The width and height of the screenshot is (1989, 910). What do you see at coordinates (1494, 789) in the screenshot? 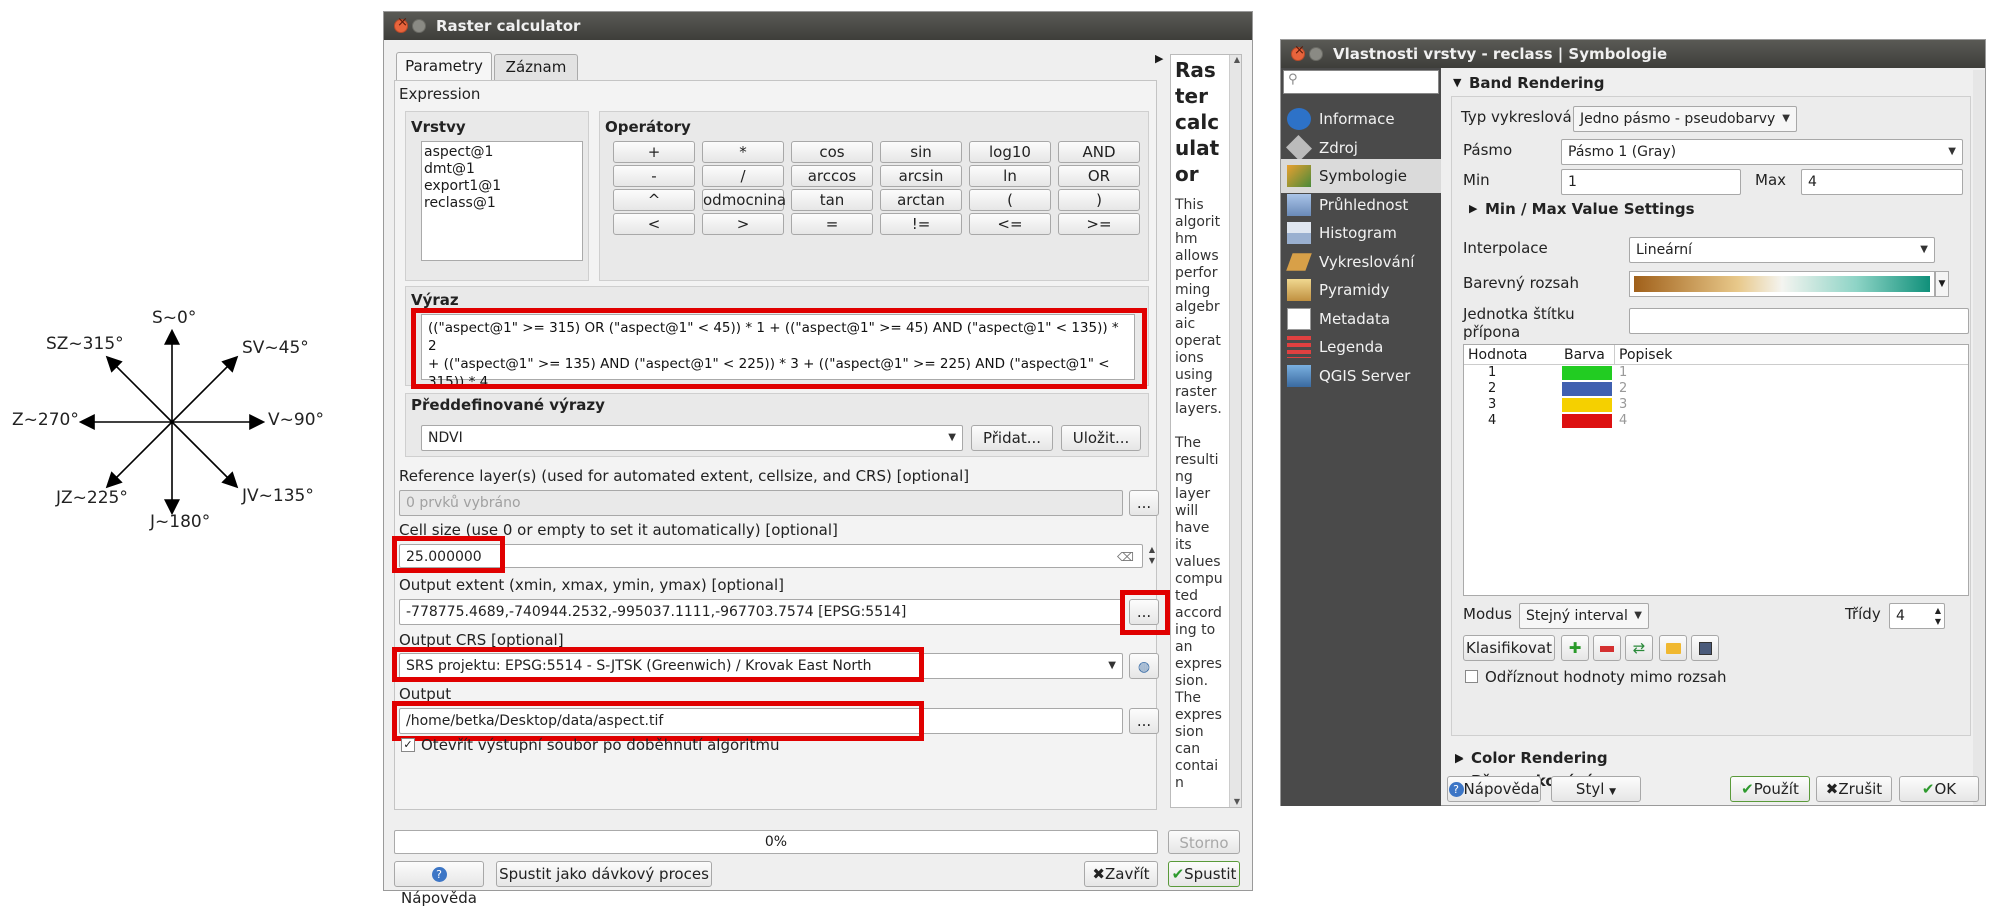
I see `lp-help-button: ? Nápověda` at bounding box center [1494, 789].